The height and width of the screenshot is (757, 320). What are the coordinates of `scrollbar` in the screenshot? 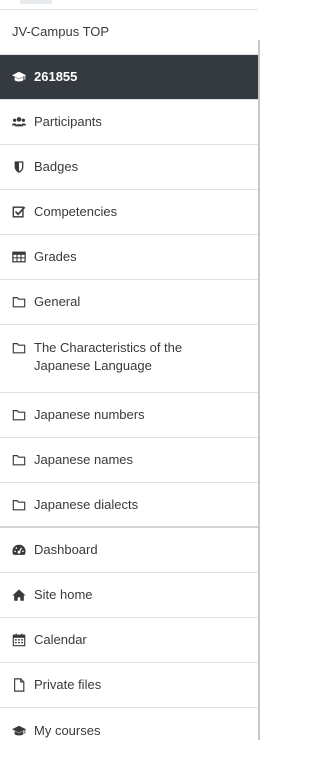 It's located at (259, 390).